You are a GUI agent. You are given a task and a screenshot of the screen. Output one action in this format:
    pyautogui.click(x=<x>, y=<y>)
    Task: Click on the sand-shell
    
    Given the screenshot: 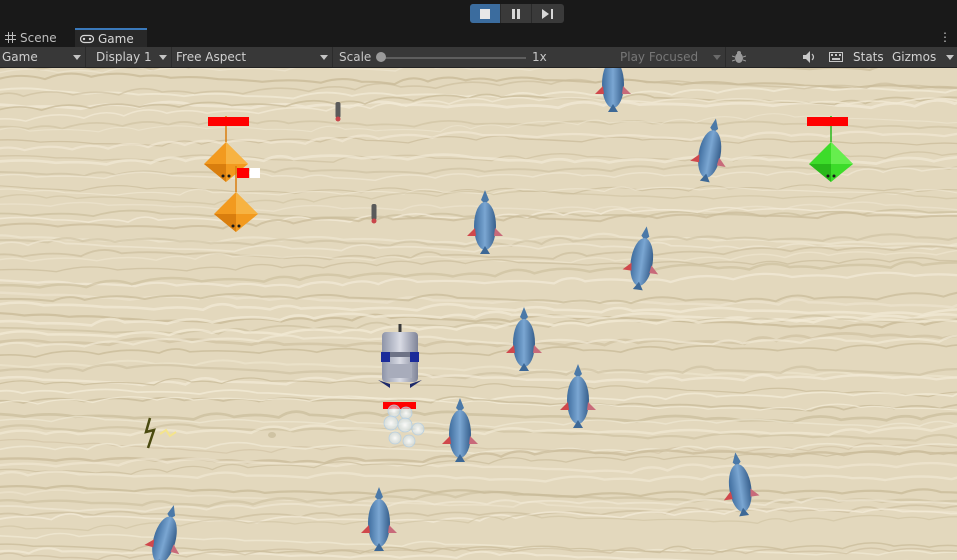 What is the action you would take?
    pyautogui.click(x=272, y=435)
    